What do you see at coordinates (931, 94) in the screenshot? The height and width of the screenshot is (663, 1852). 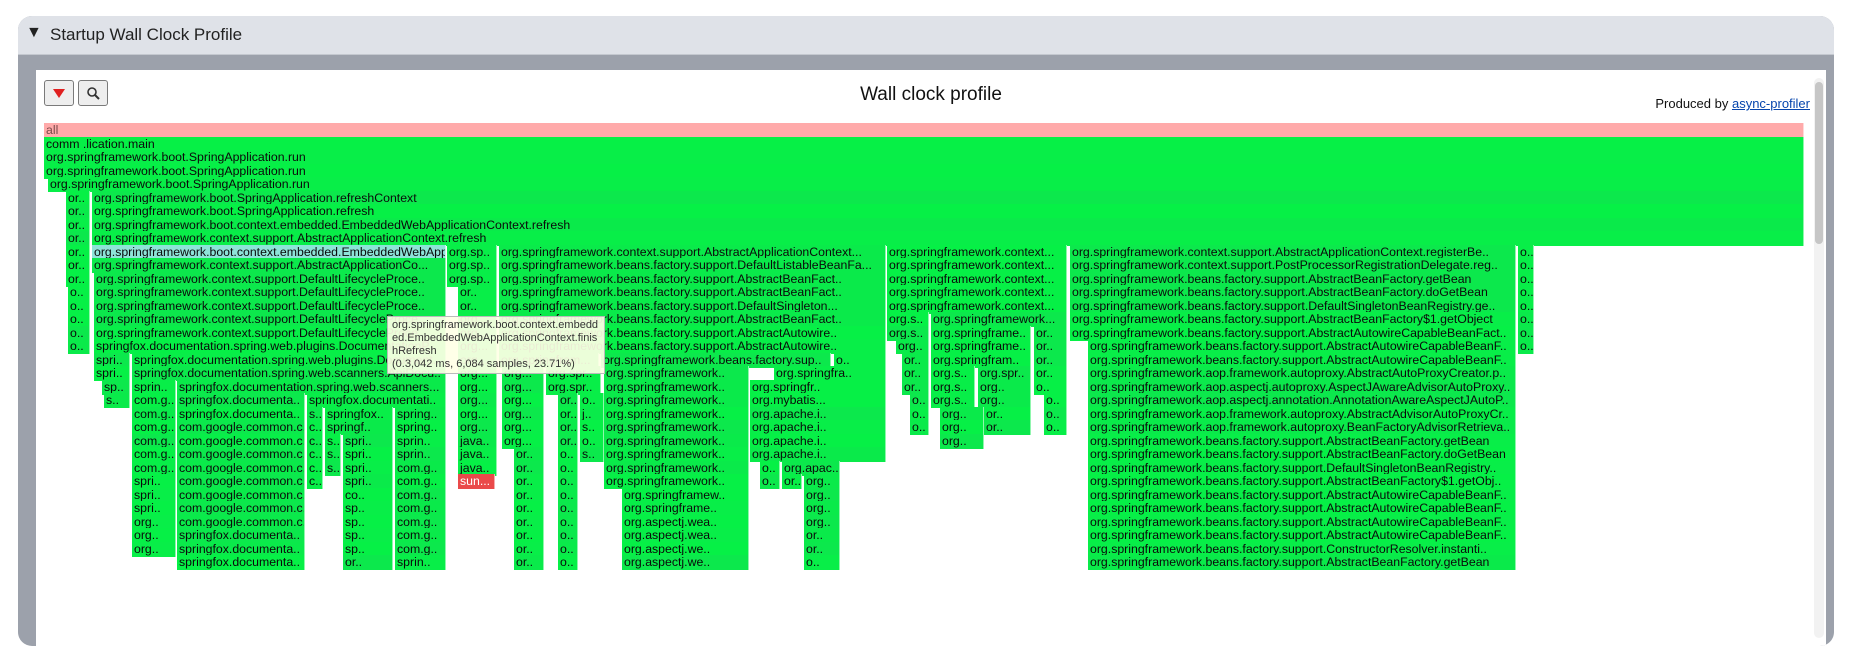 I see `page-title: Wall clock profile` at bounding box center [931, 94].